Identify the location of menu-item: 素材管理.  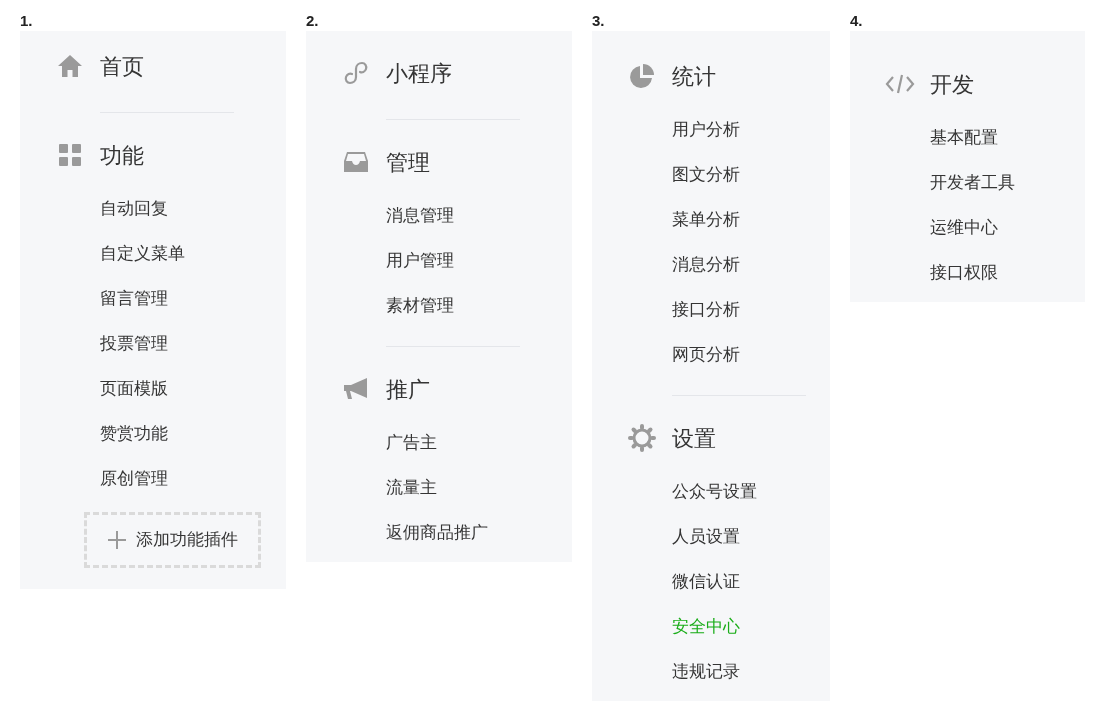
(420, 305).